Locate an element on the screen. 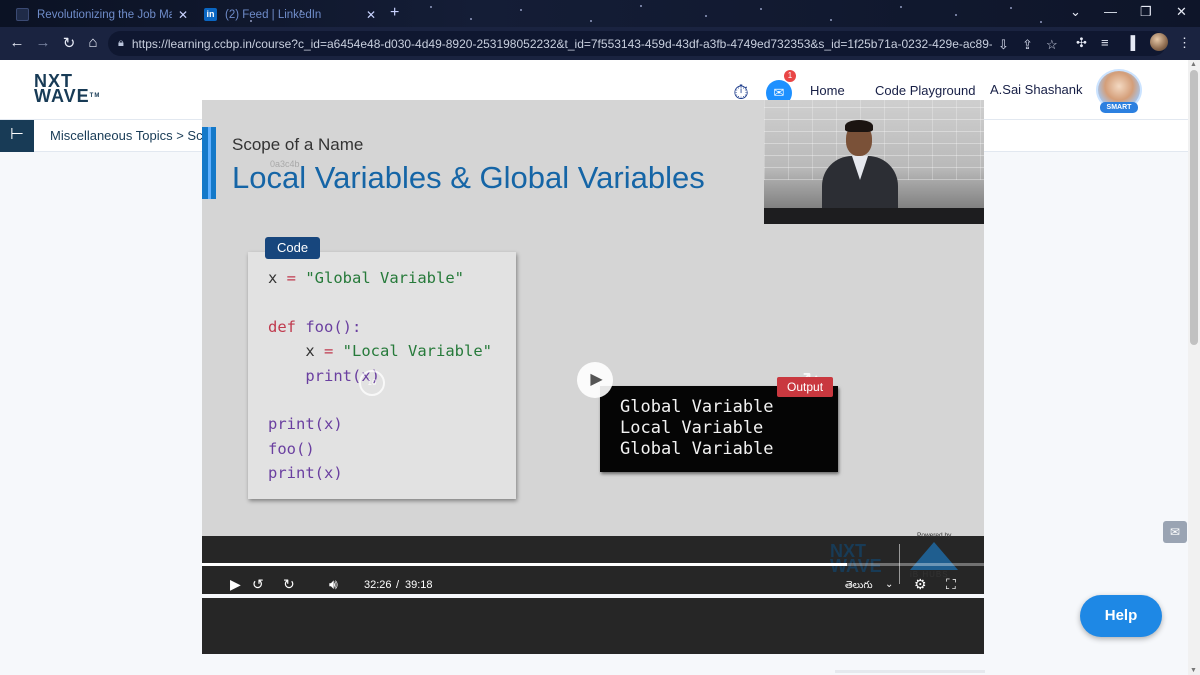 The width and height of the screenshot is (1200, 675). new-tab-button: + is located at coordinates (394, 13).